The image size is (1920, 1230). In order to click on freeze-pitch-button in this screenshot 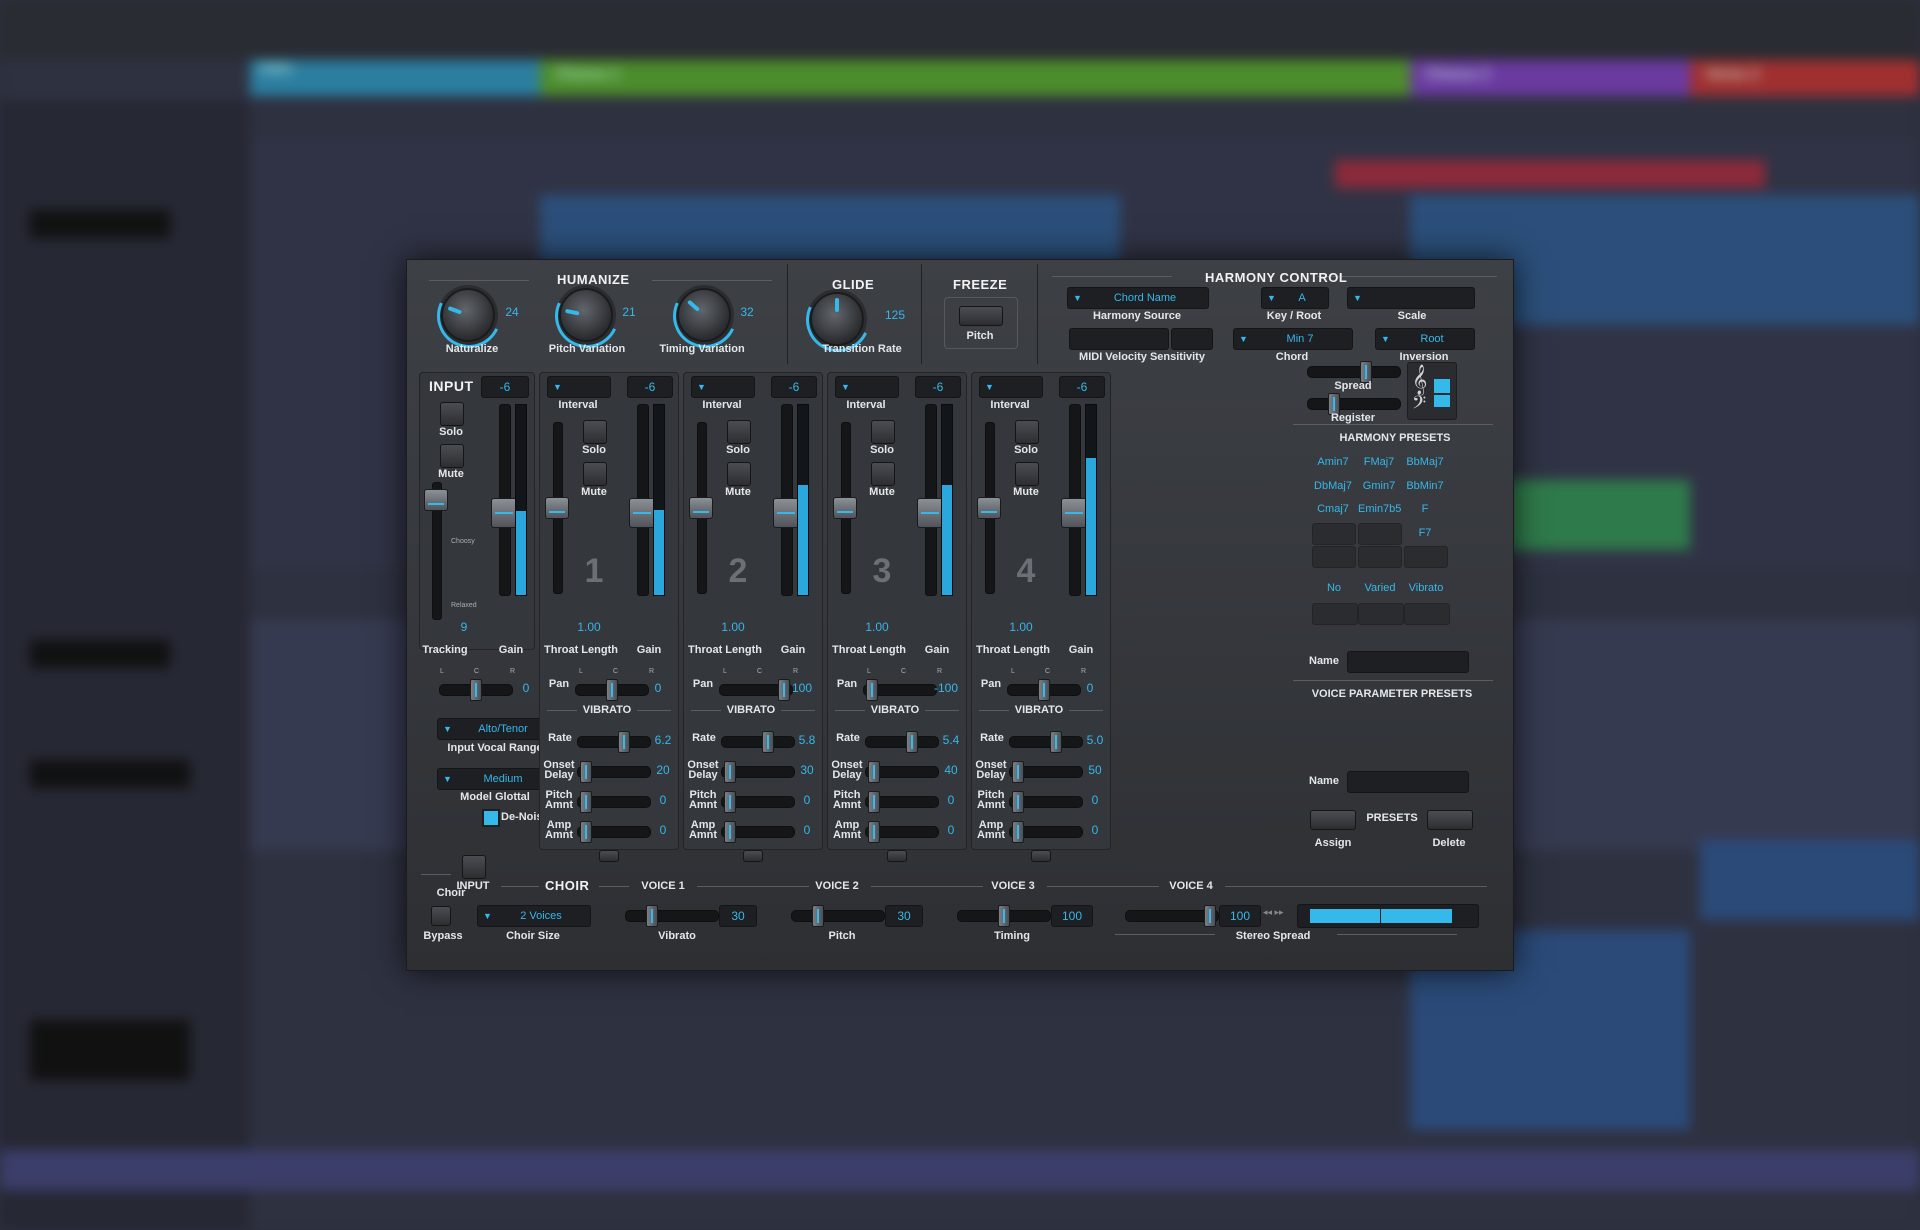, I will do `click(981, 316)`.